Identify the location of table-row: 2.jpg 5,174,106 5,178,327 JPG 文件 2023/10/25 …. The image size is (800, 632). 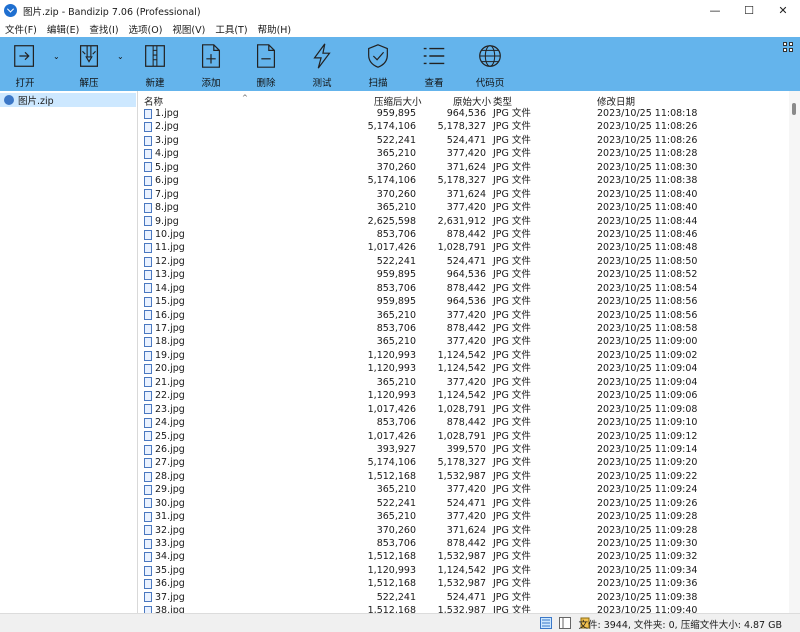
(419, 126).